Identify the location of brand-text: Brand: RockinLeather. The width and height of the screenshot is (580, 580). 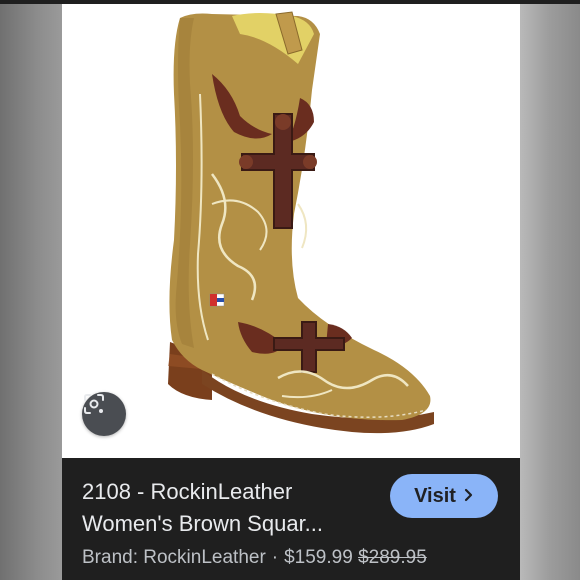
(174, 557).